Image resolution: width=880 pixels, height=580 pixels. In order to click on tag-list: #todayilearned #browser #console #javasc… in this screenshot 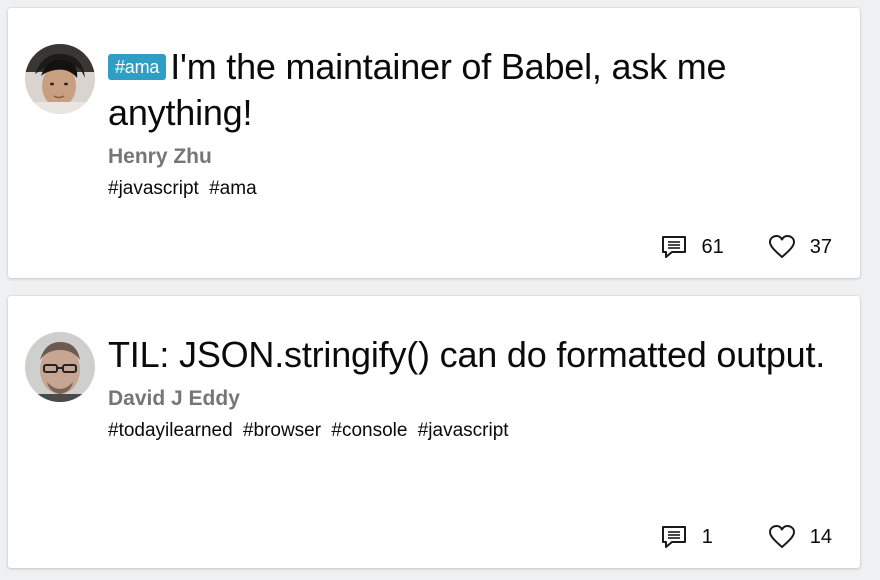, I will do `click(474, 431)`.